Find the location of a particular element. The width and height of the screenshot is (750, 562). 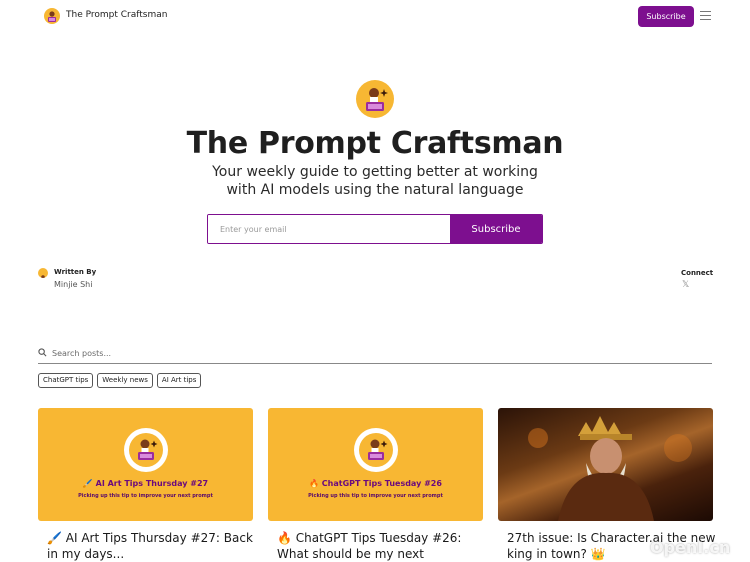

tag-filters: ChatGPT tips Weekly news AI Art tips is located at coordinates (120, 380).